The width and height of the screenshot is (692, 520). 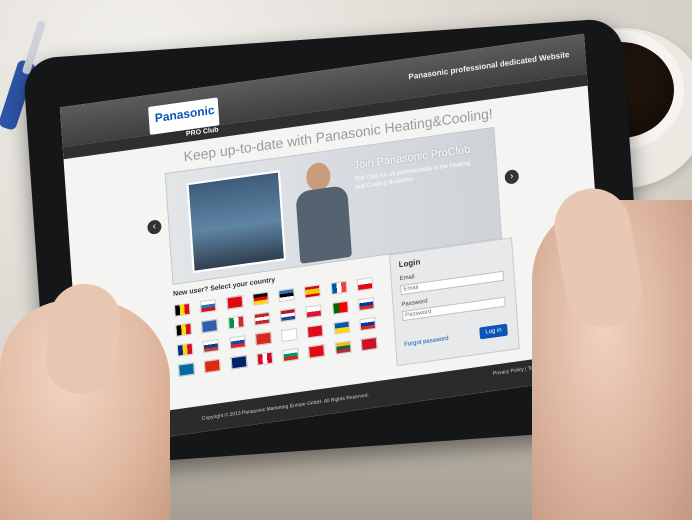 I want to click on login-title: Login, so click(x=409, y=263).